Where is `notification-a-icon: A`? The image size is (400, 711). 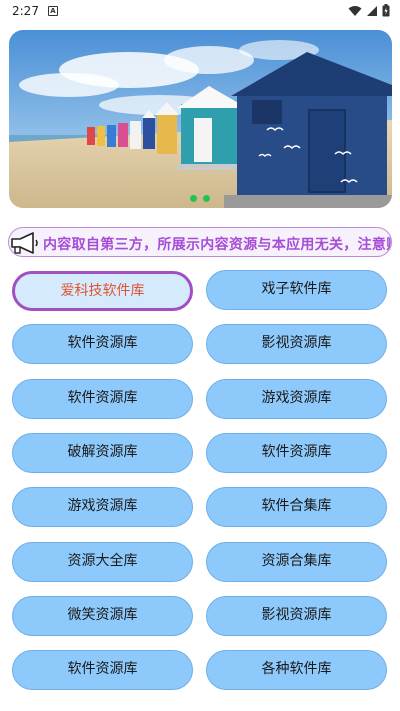
notification-a-icon: A is located at coordinates (53, 11).